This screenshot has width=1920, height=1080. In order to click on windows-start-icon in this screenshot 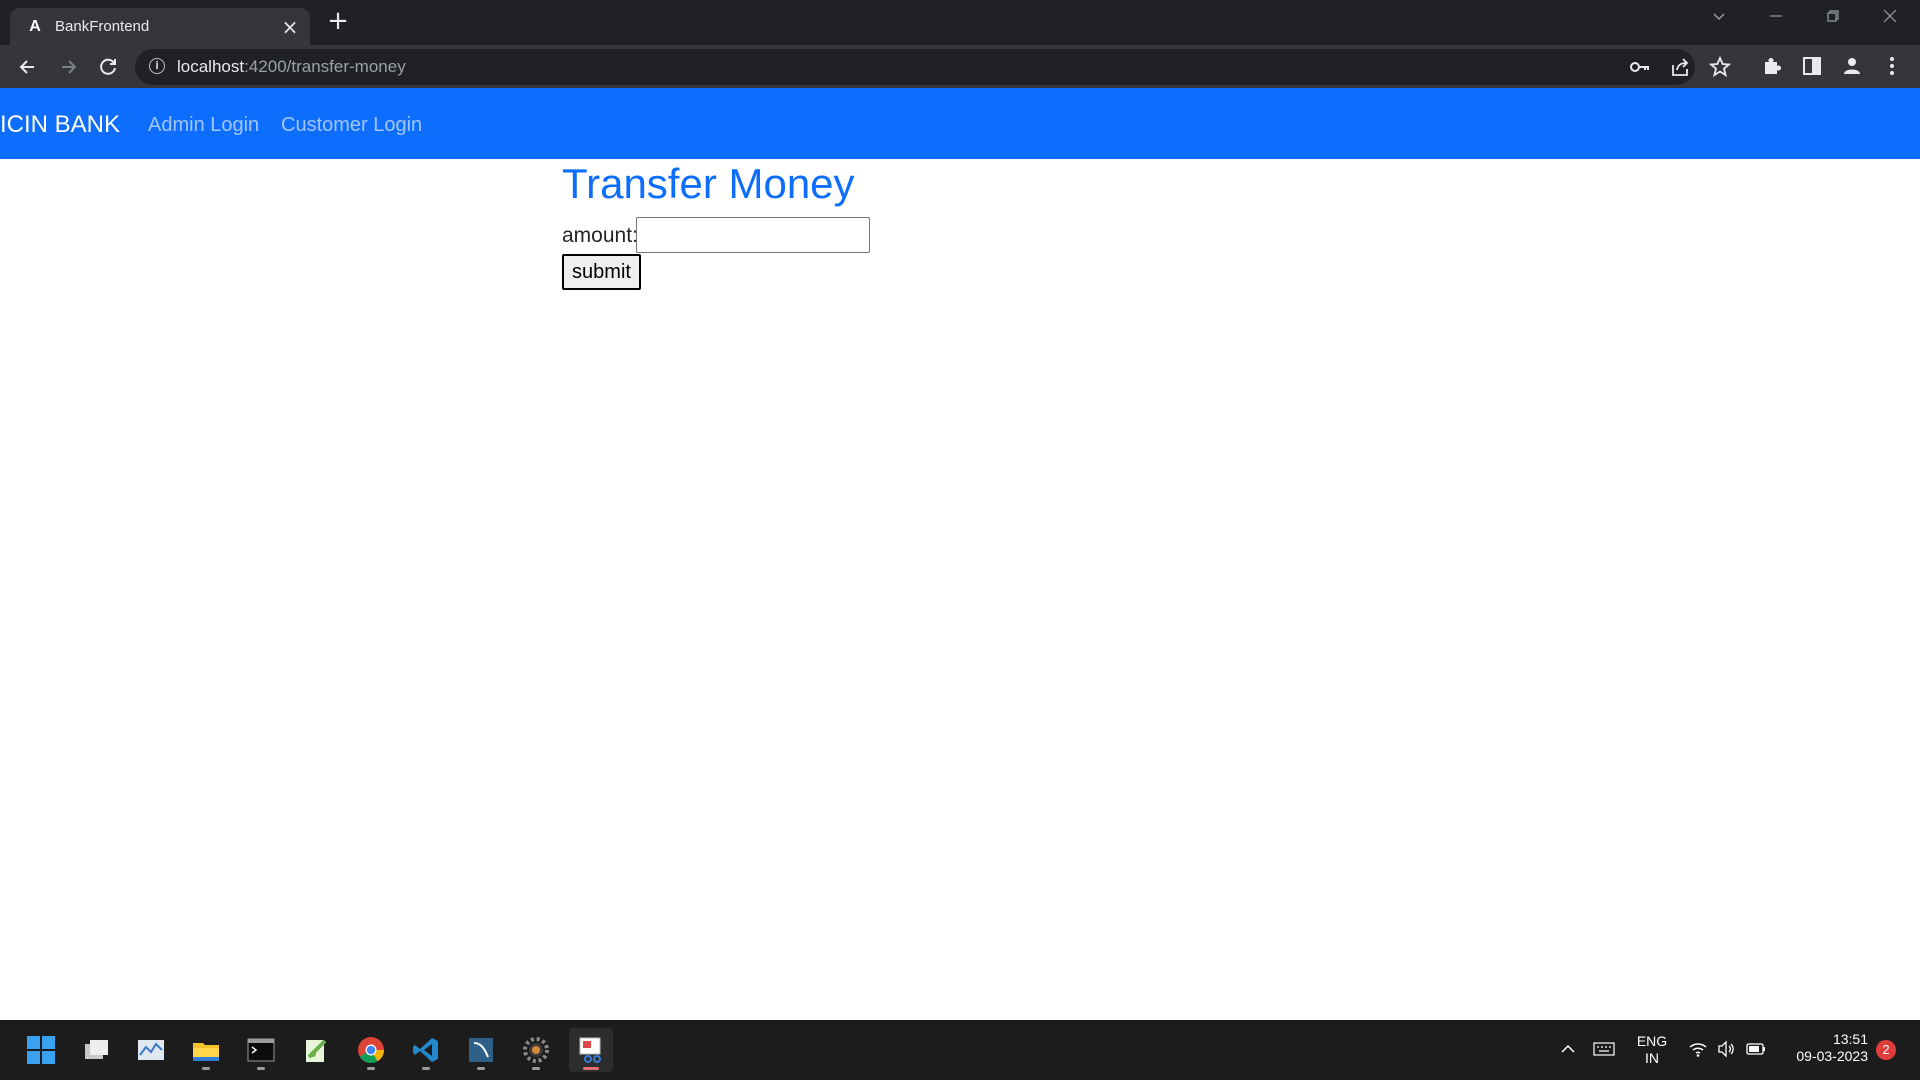, I will do `click(41, 1050)`.